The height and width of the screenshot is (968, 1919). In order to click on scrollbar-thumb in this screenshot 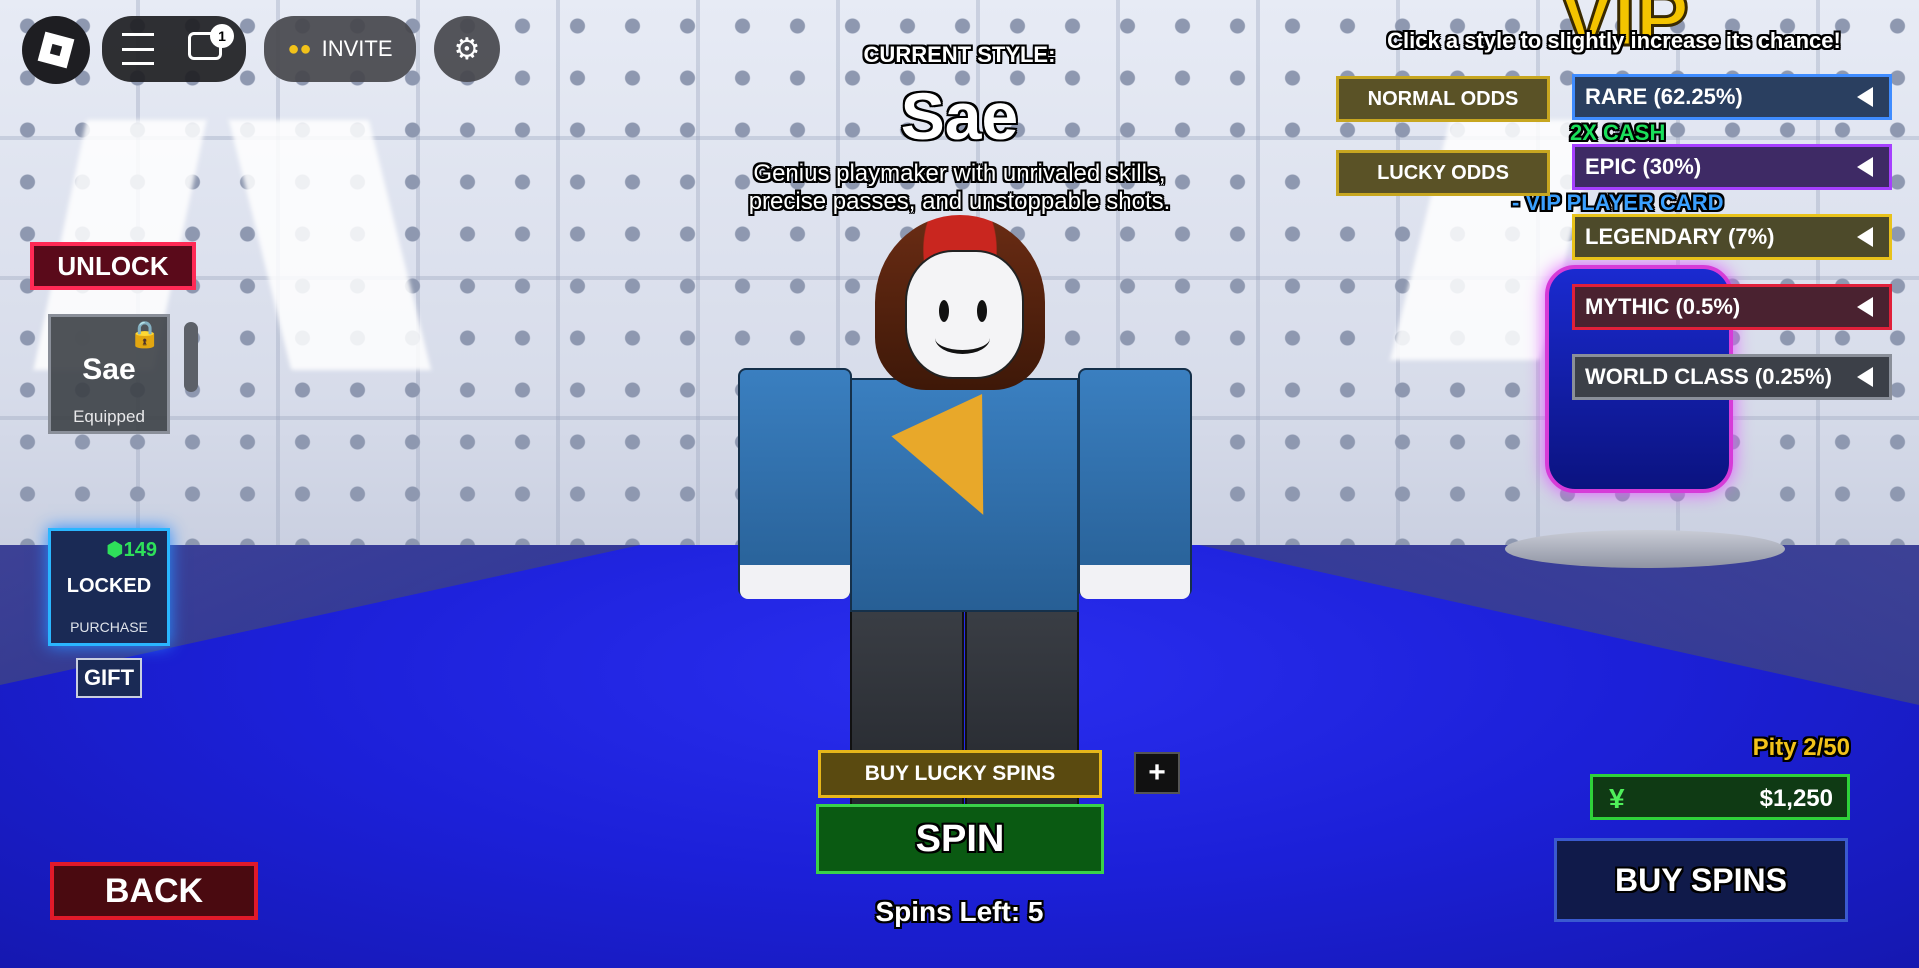, I will do `click(191, 357)`.